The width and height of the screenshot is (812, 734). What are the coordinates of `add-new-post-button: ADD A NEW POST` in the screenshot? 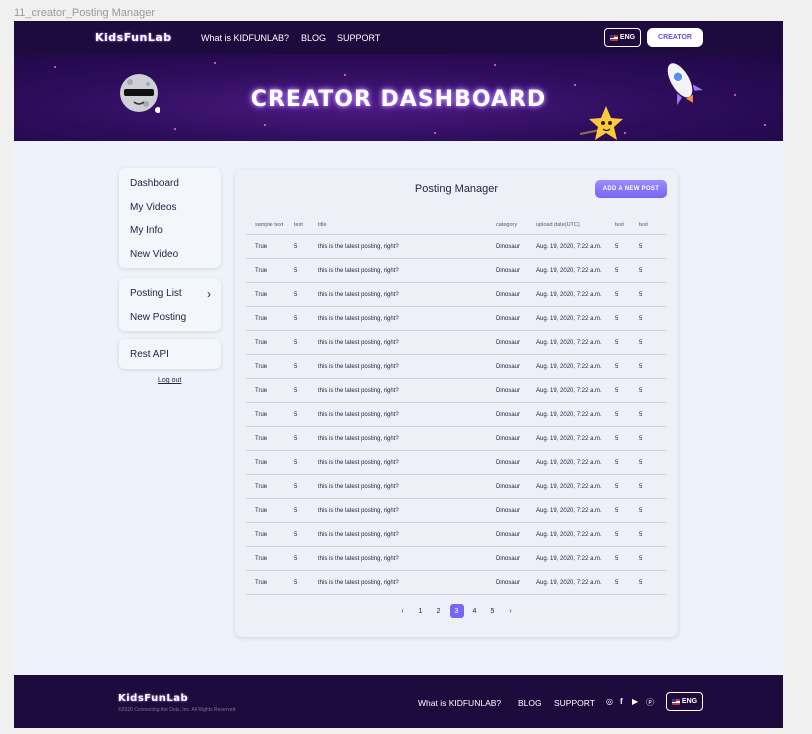 It's located at (631, 189).